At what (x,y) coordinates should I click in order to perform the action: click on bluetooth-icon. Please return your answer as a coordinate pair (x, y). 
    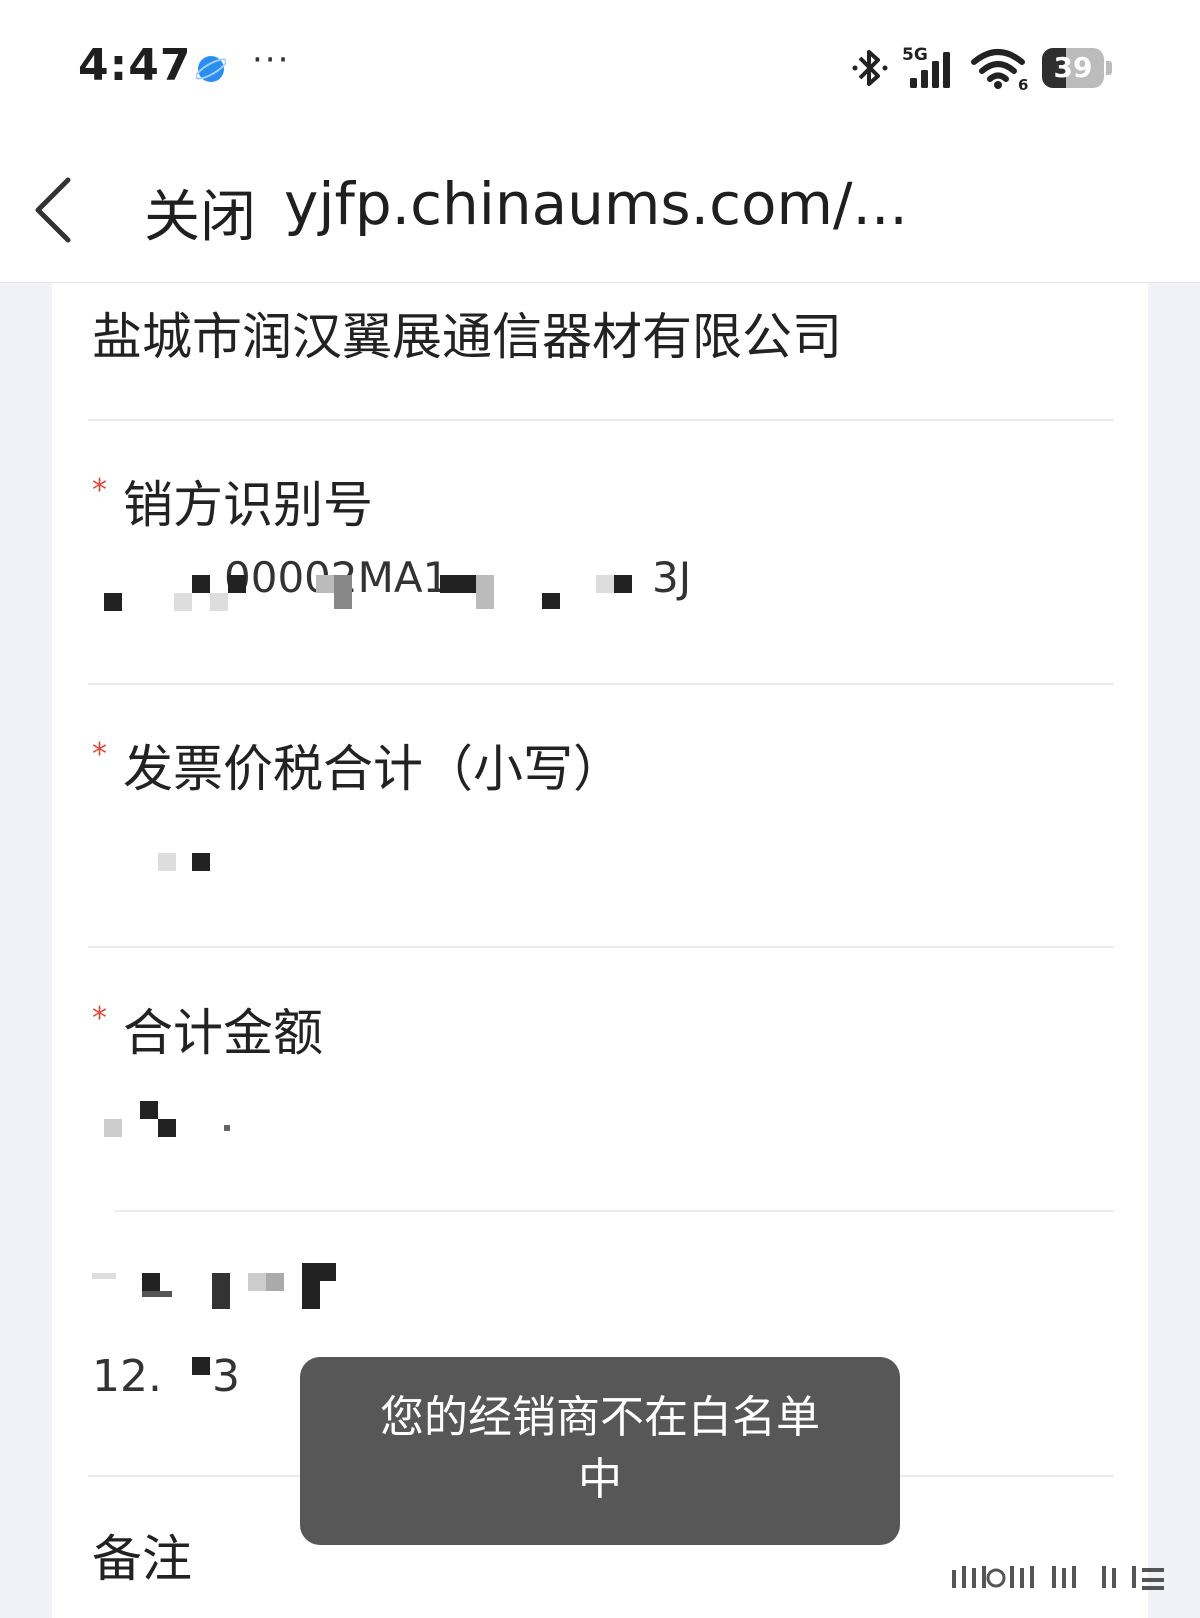
    Looking at the image, I should click on (870, 68).